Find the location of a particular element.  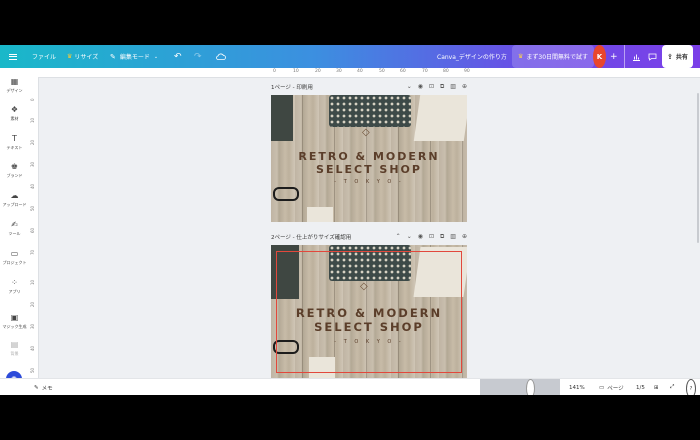

sidebar-item-label: 背景 is located at coordinates (14, 353).